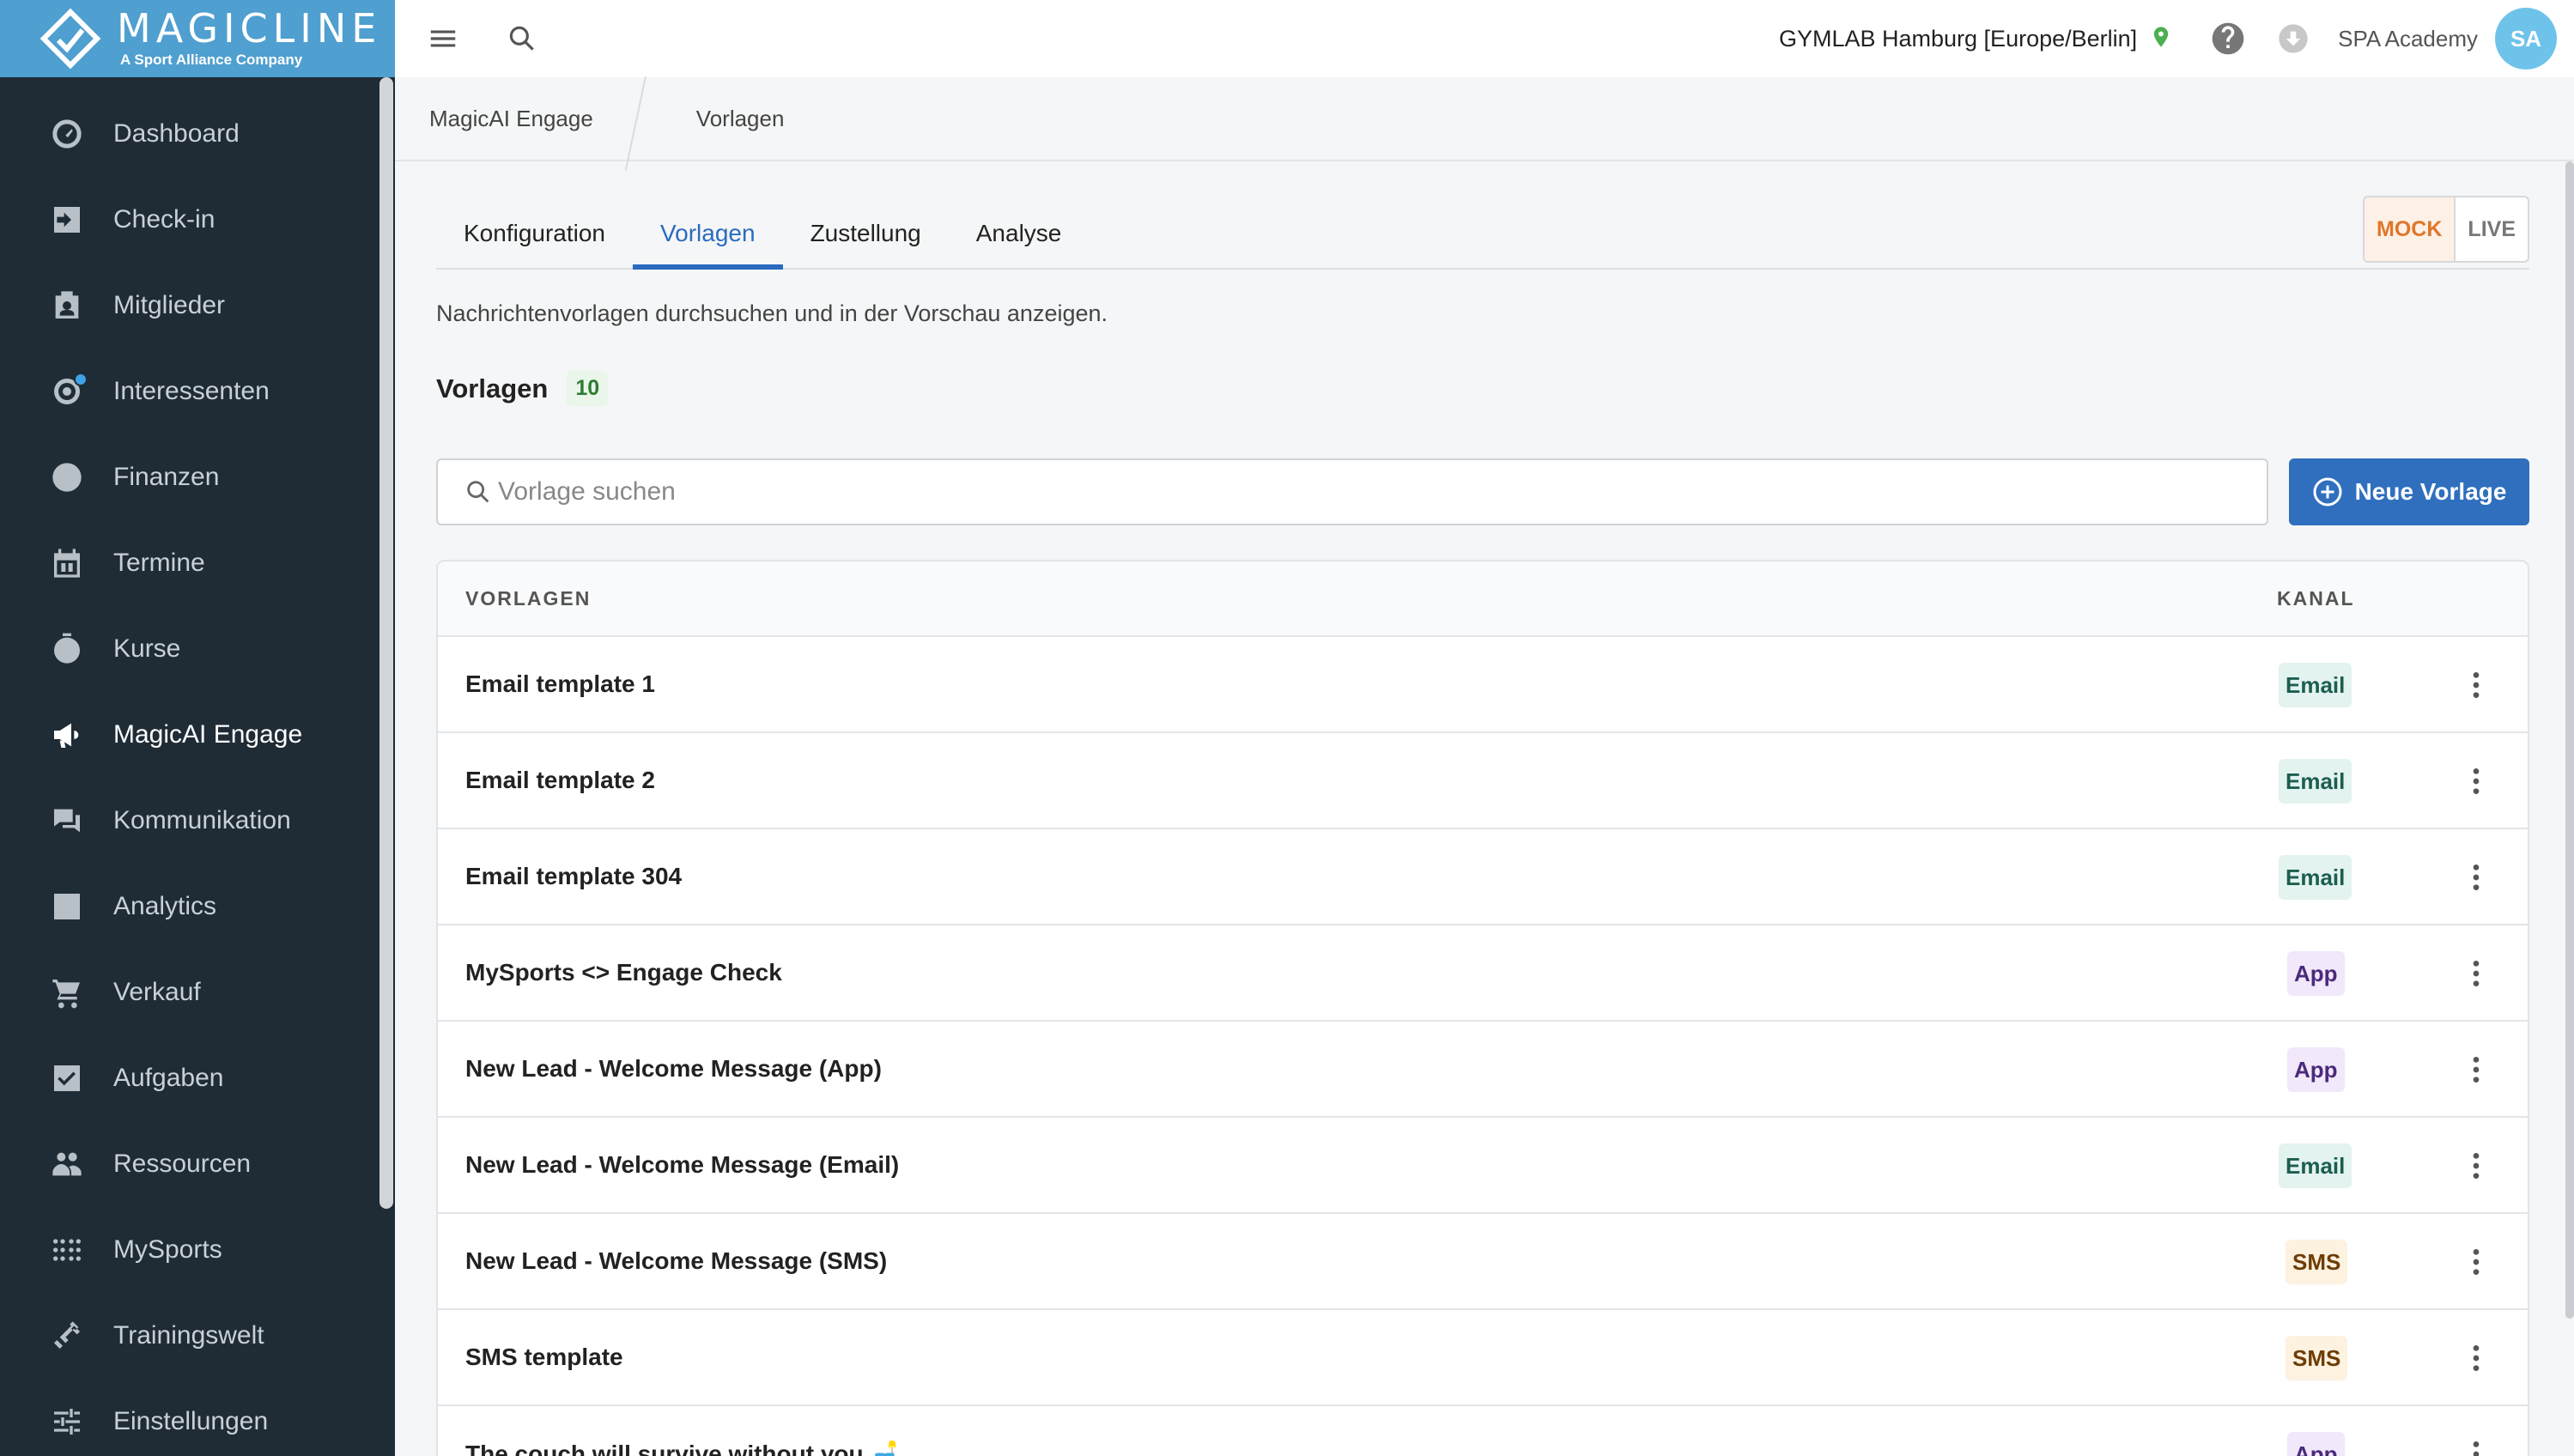 The width and height of the screenshot is (2574, 1456). What do you see at coordinates (645, 119) in the screenshot?
I see `breadcrumb-separator` at bounding box center [645, 119].